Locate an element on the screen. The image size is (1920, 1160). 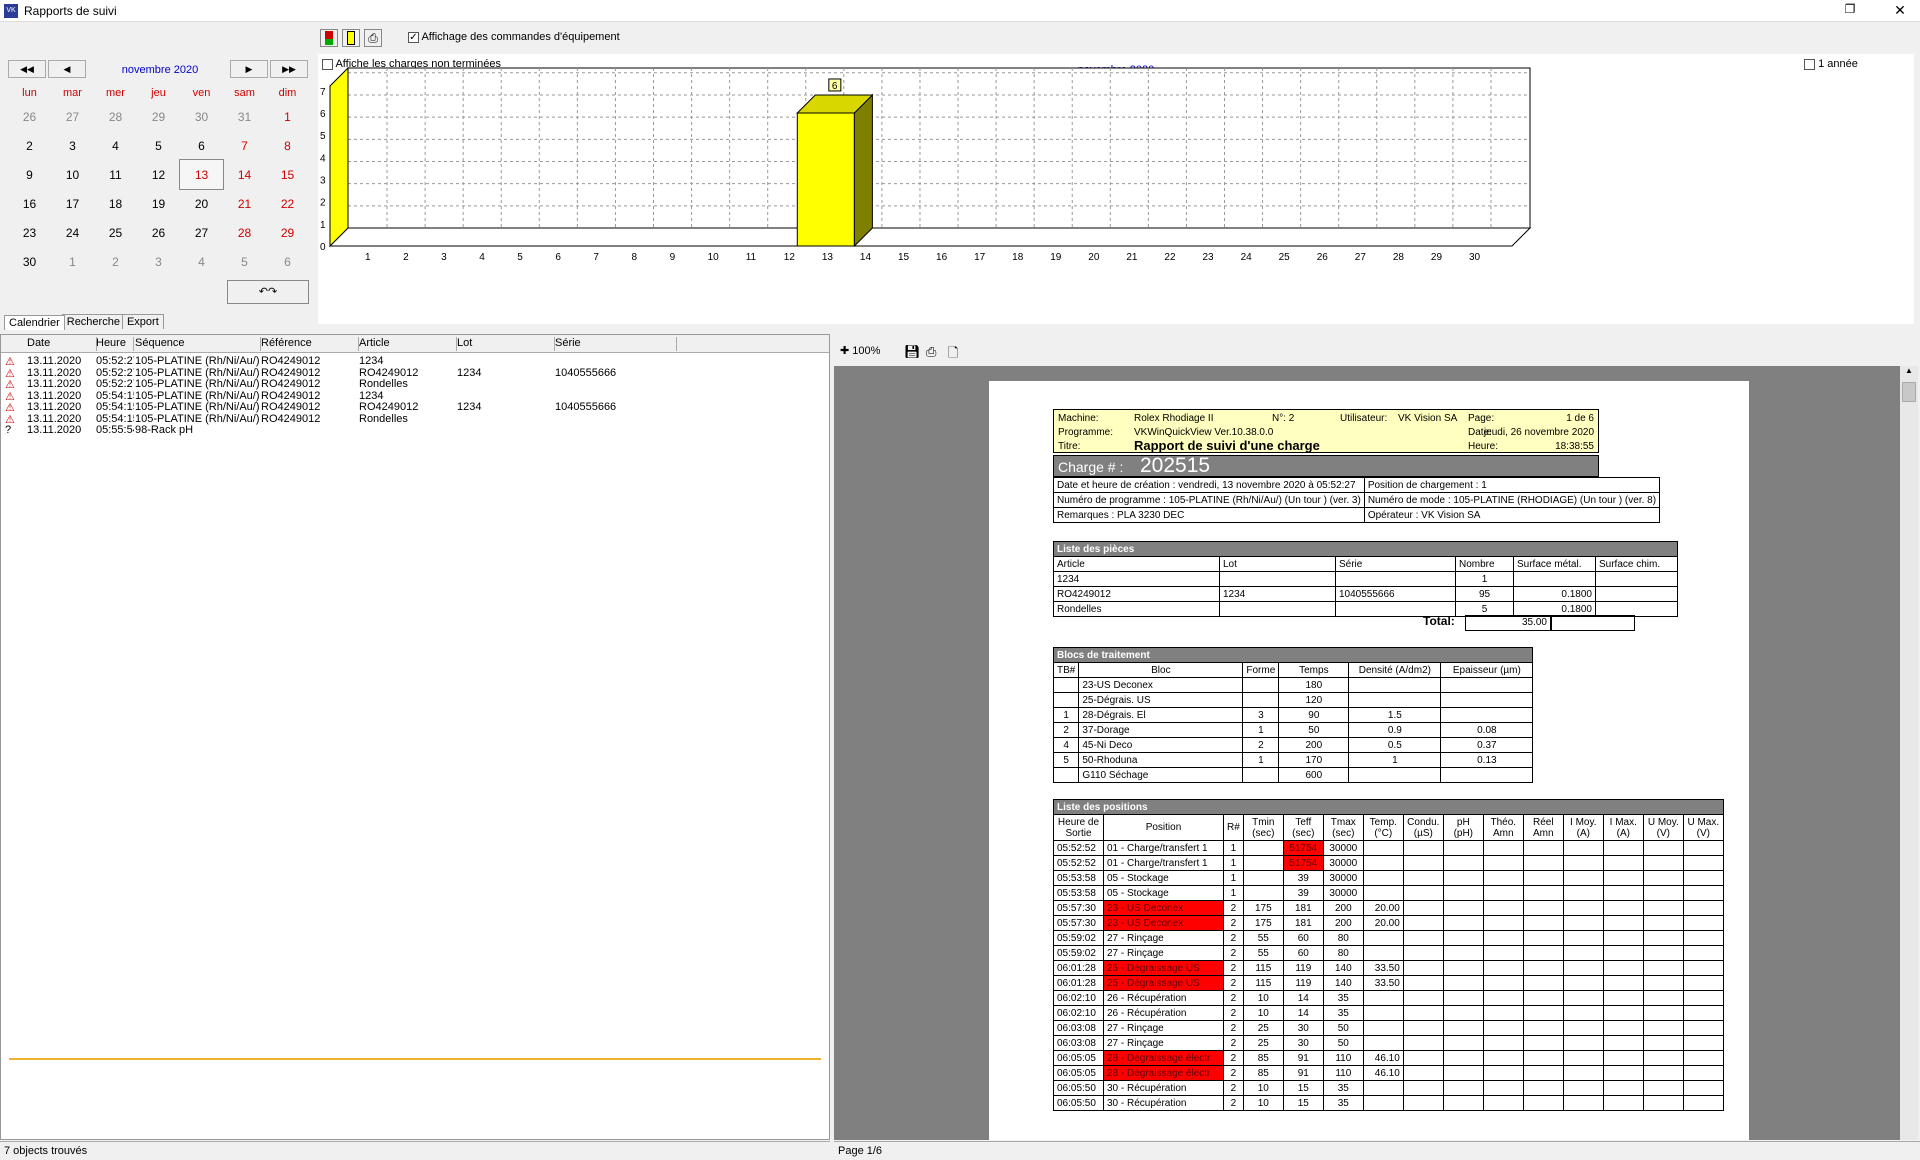
calendar-day: 14 is located at coordinates (244, 174).